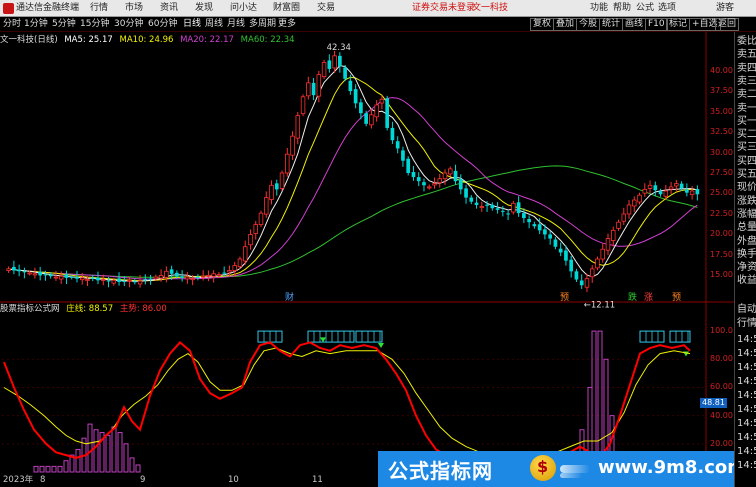 The image size is (756, 487). I want to click on date-label-sep: 9, so click(143, 480).